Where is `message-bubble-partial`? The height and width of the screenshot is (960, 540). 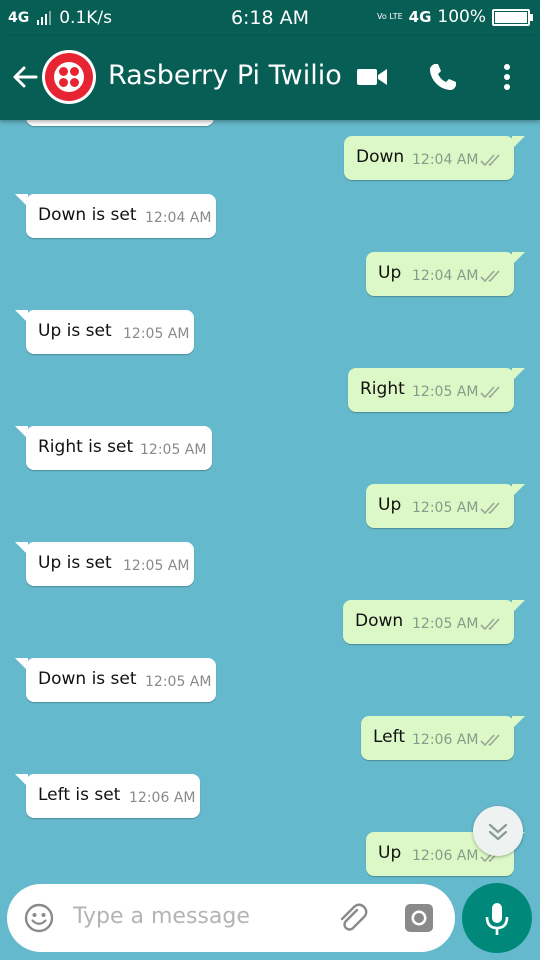 message-bubble-partial is located at coordinates (120, 123).